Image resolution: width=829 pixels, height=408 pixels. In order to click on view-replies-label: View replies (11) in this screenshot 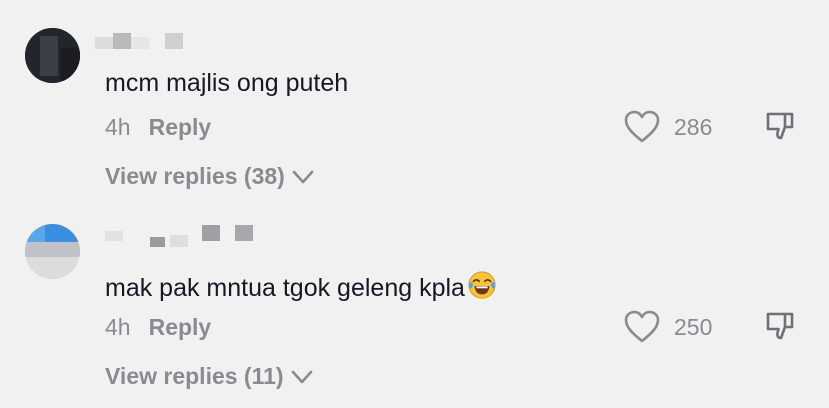, I will do `click(194, 376)`.